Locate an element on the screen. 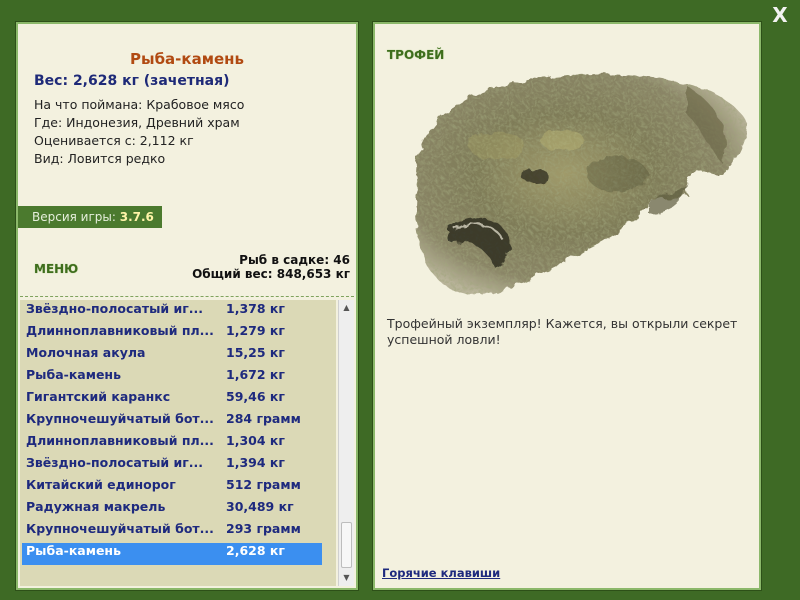 This screenshot has height=600, width=800. version-label: Версия игры: is located at coordinates (74, 217).